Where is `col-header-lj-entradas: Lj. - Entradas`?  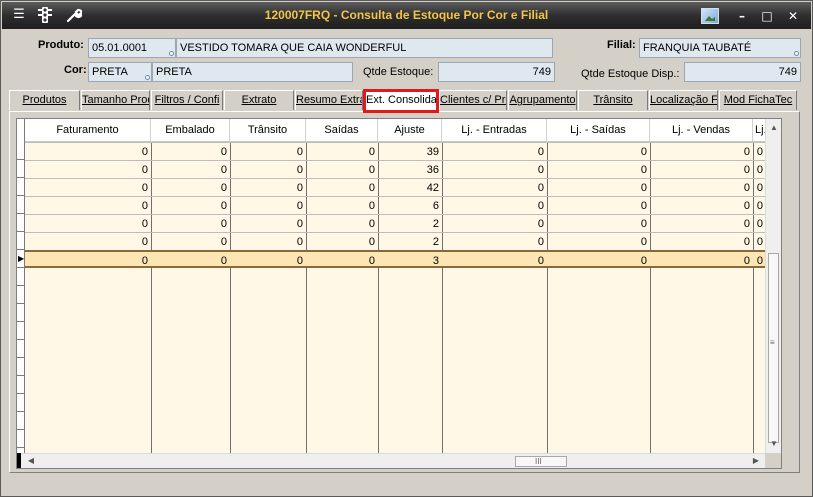
col-header-lj-entradas: Lj. - Entradas is located at coordinates (494, 130).